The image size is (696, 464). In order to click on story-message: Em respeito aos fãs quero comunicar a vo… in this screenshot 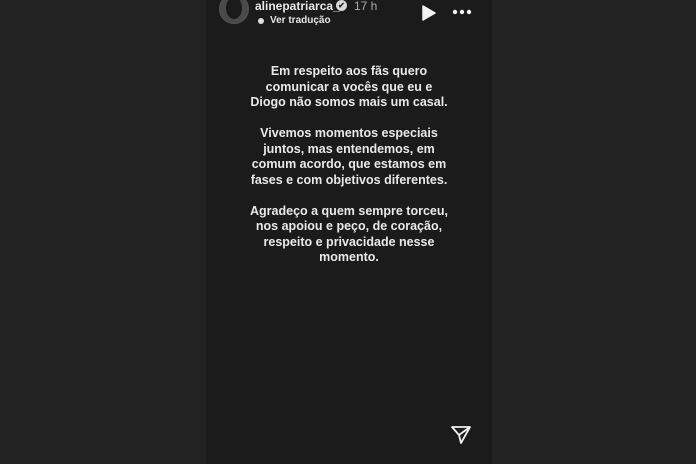, I will do `click(349, 172)`.